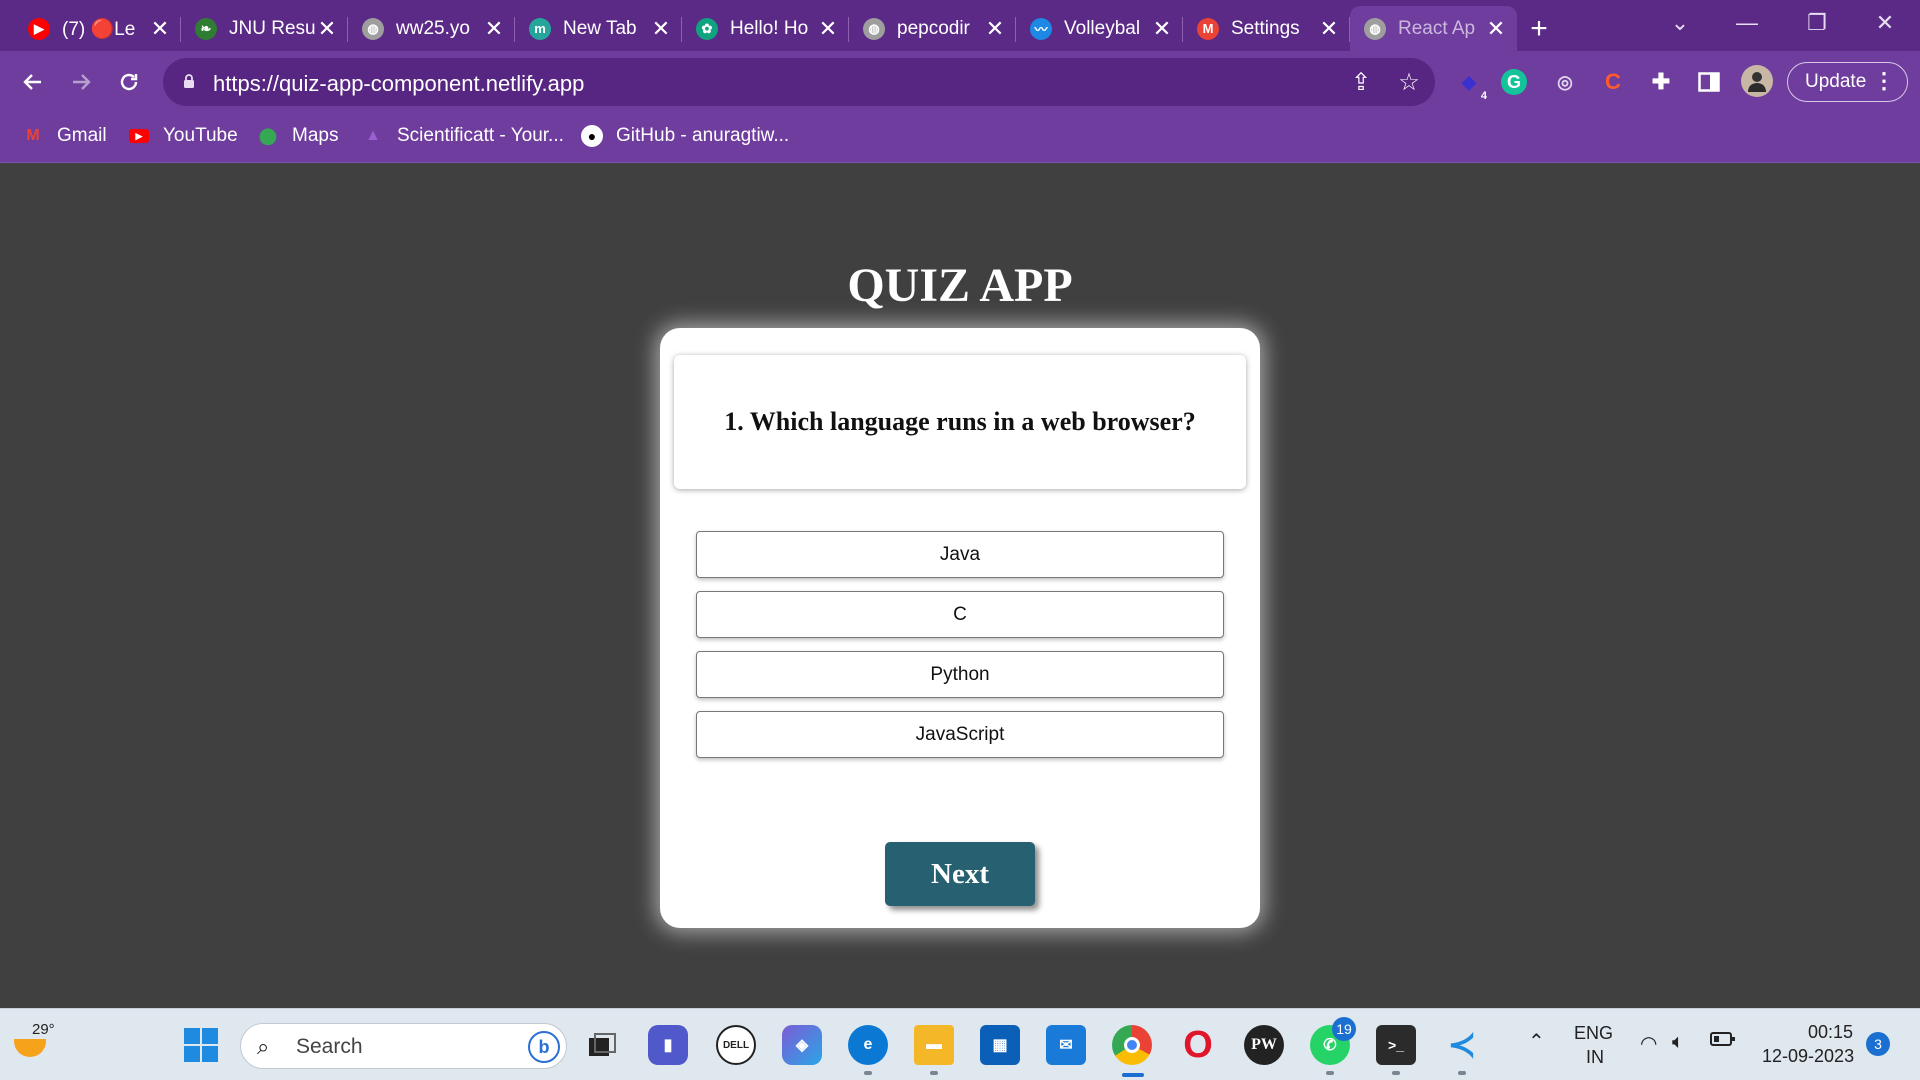  I want to click on vscode-icon: ≺, so click(1462, 1045).